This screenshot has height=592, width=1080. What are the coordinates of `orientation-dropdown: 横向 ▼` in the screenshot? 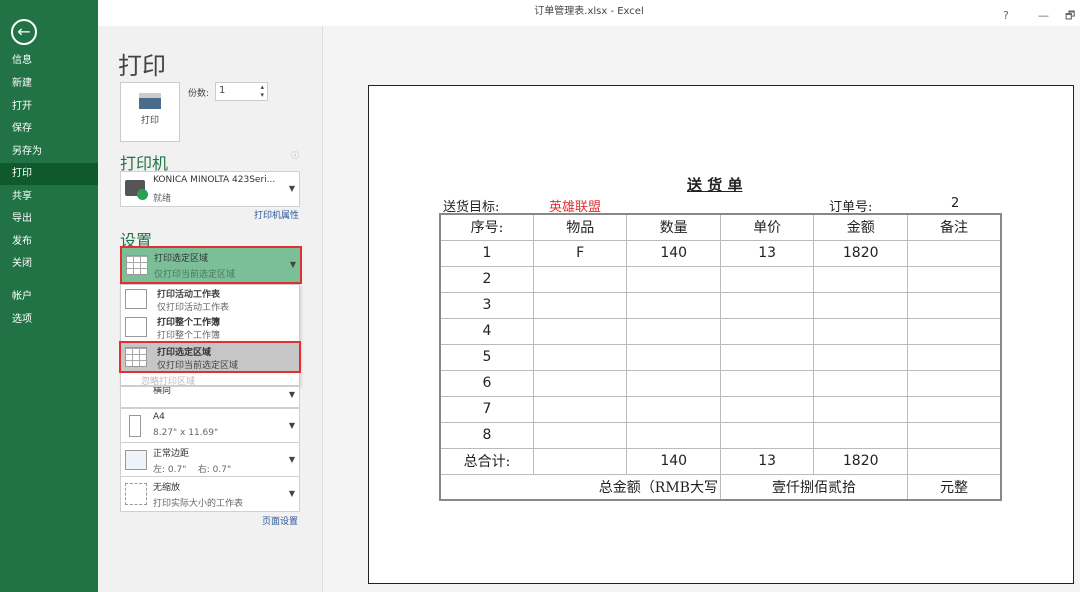 It's located at (210, 397).